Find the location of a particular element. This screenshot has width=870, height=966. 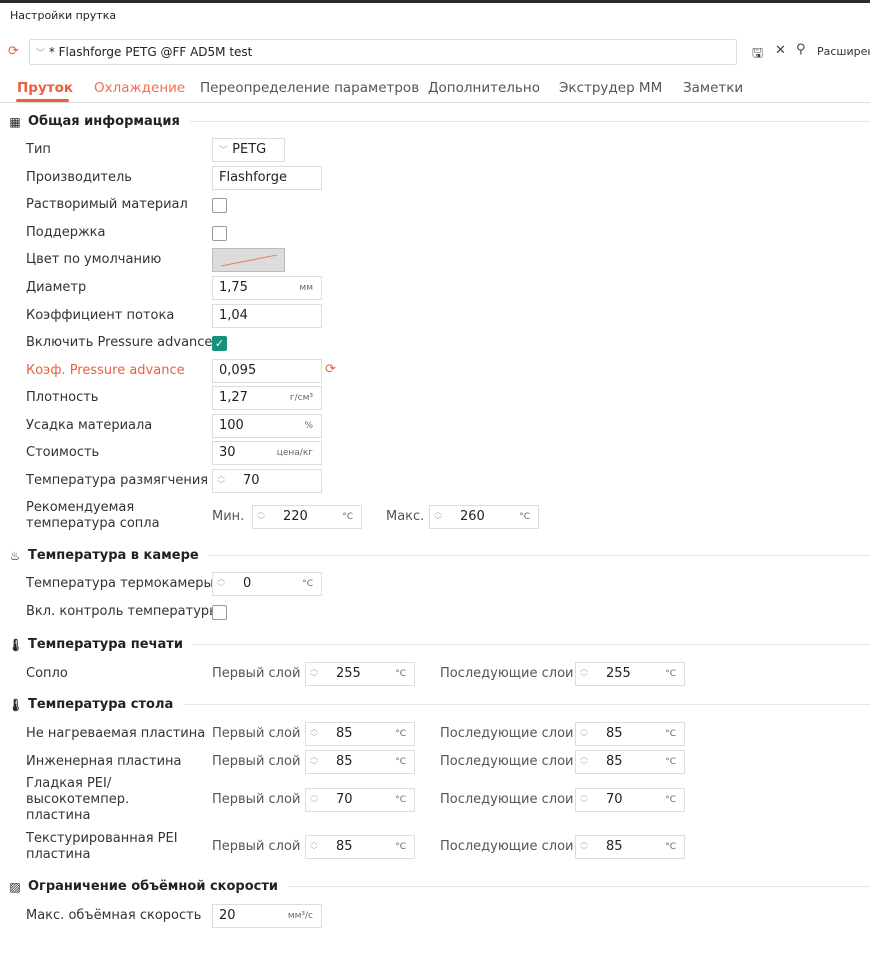

color-picker-button is located at coordinates (248, 260).